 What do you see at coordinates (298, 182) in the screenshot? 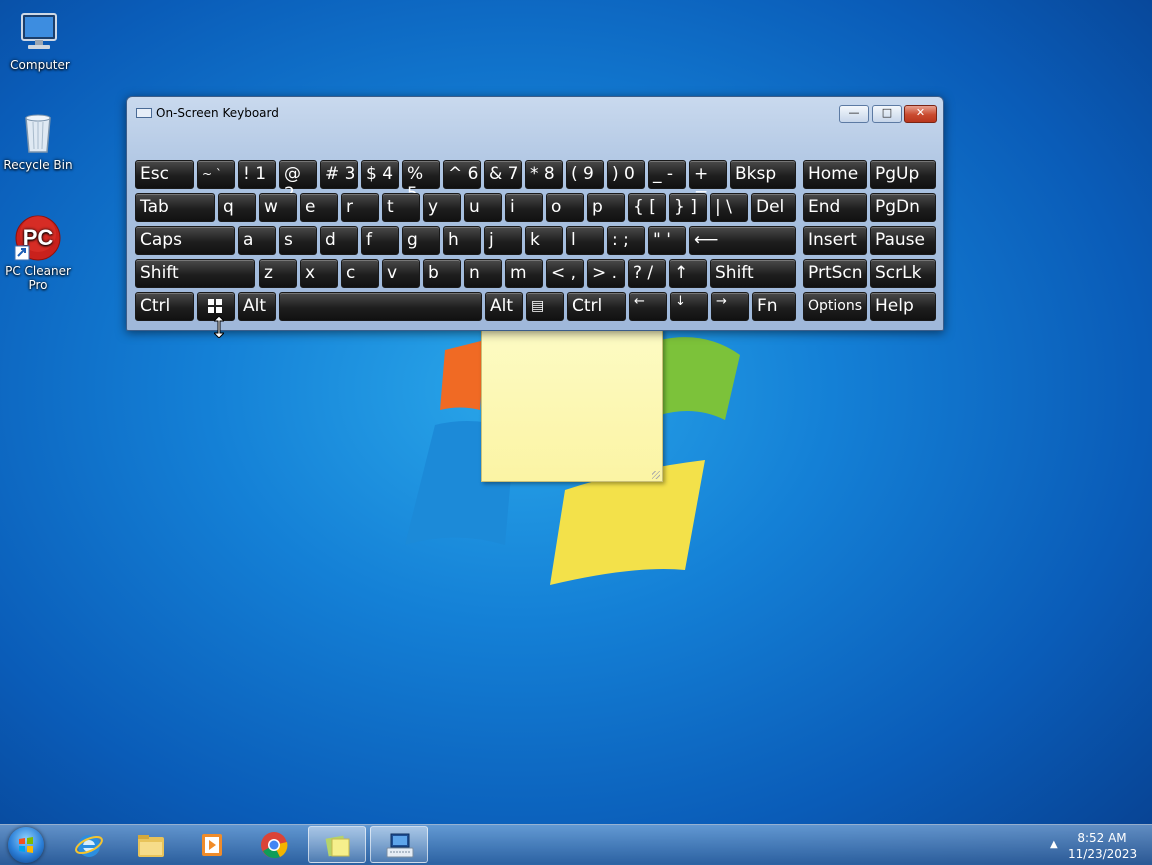
I see `key-2: @ 2` at bounding box center [298, 182].